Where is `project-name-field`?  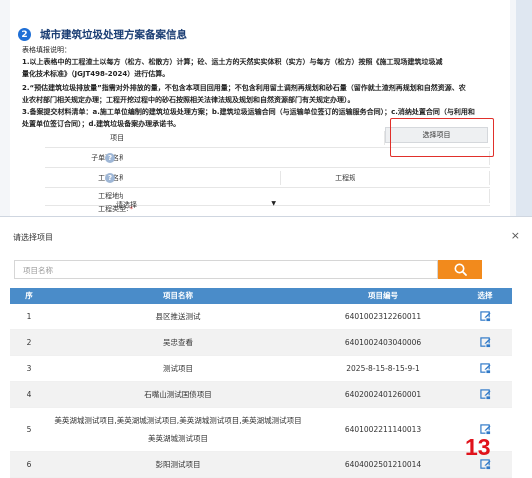
project-name-field is located at coordinates (254, 138).